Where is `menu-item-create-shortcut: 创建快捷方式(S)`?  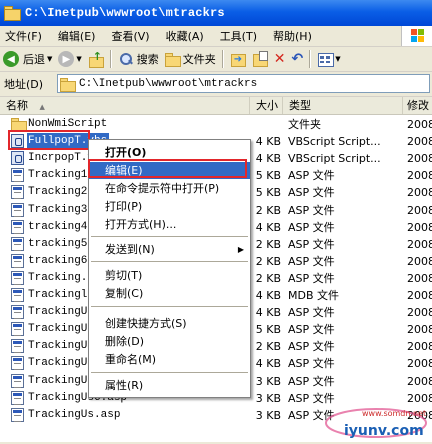 menu-item-create-shortcut: 创建快捷方式(S) is located at coordinates (169, 323).